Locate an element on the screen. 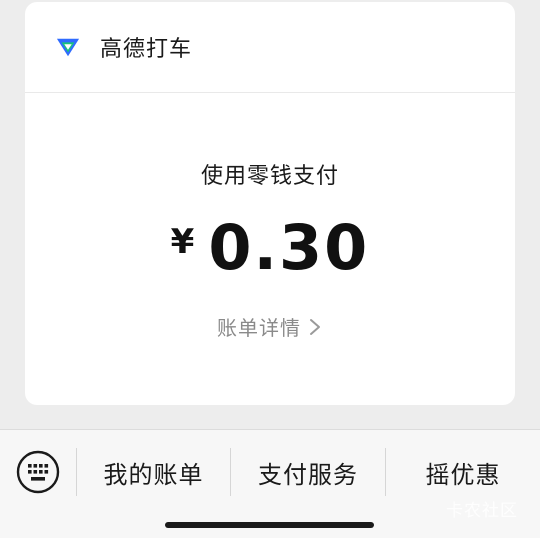  currency-symbol: ¥ is located at coordinates (182, 242).